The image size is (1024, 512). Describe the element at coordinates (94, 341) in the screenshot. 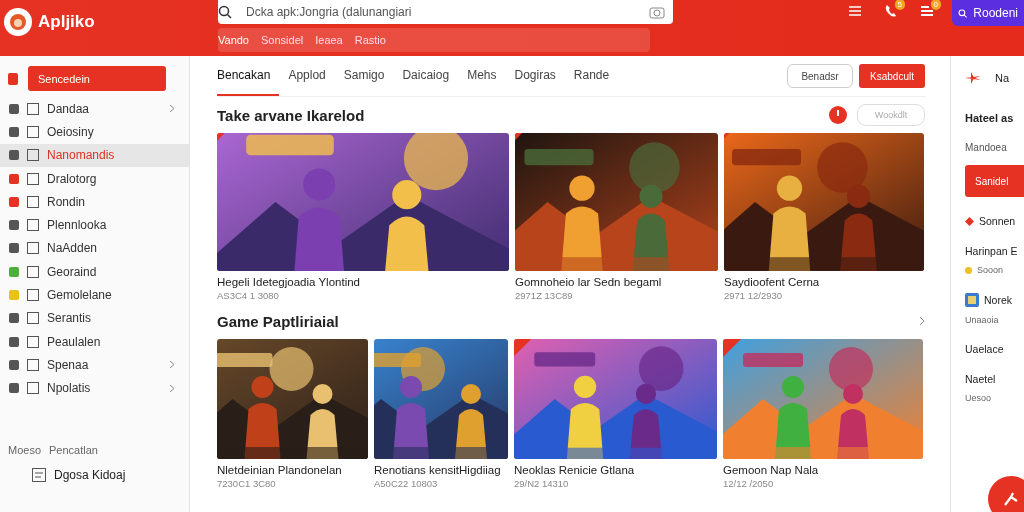

I see `sidebar-item: Peaulalen` at that location.